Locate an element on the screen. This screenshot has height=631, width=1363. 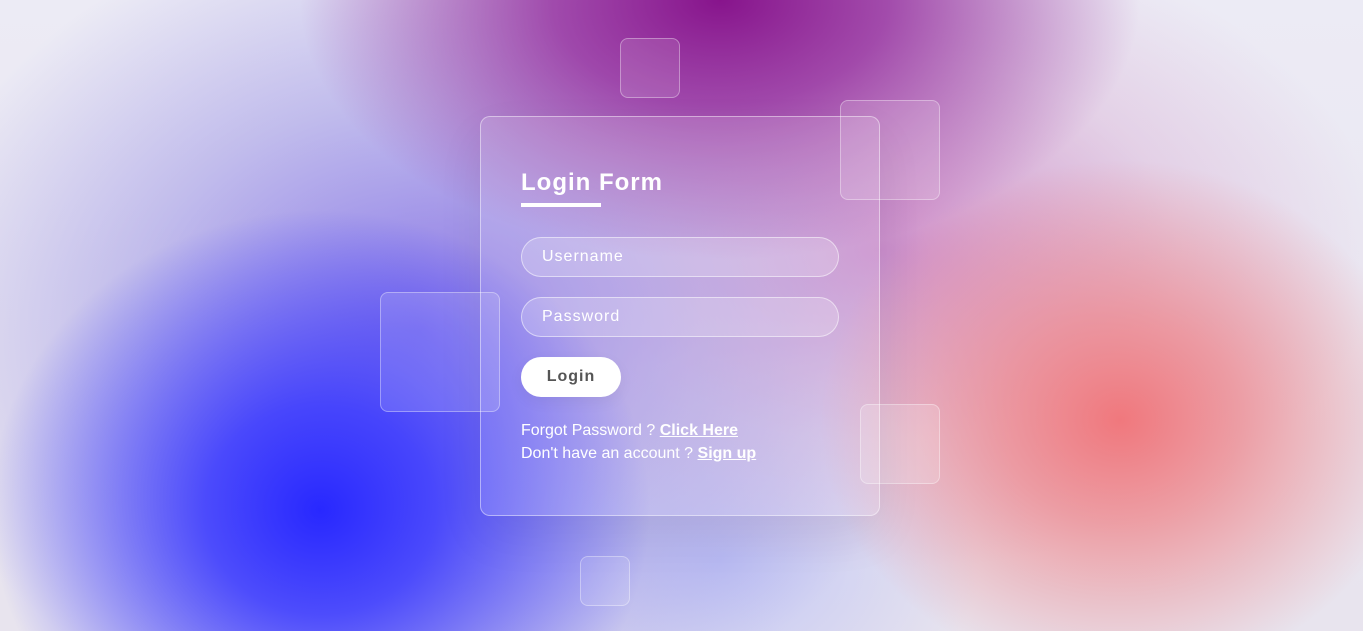
forgot-password-line: Forgot Password ? Click Here is located at coordinates (629, 431).